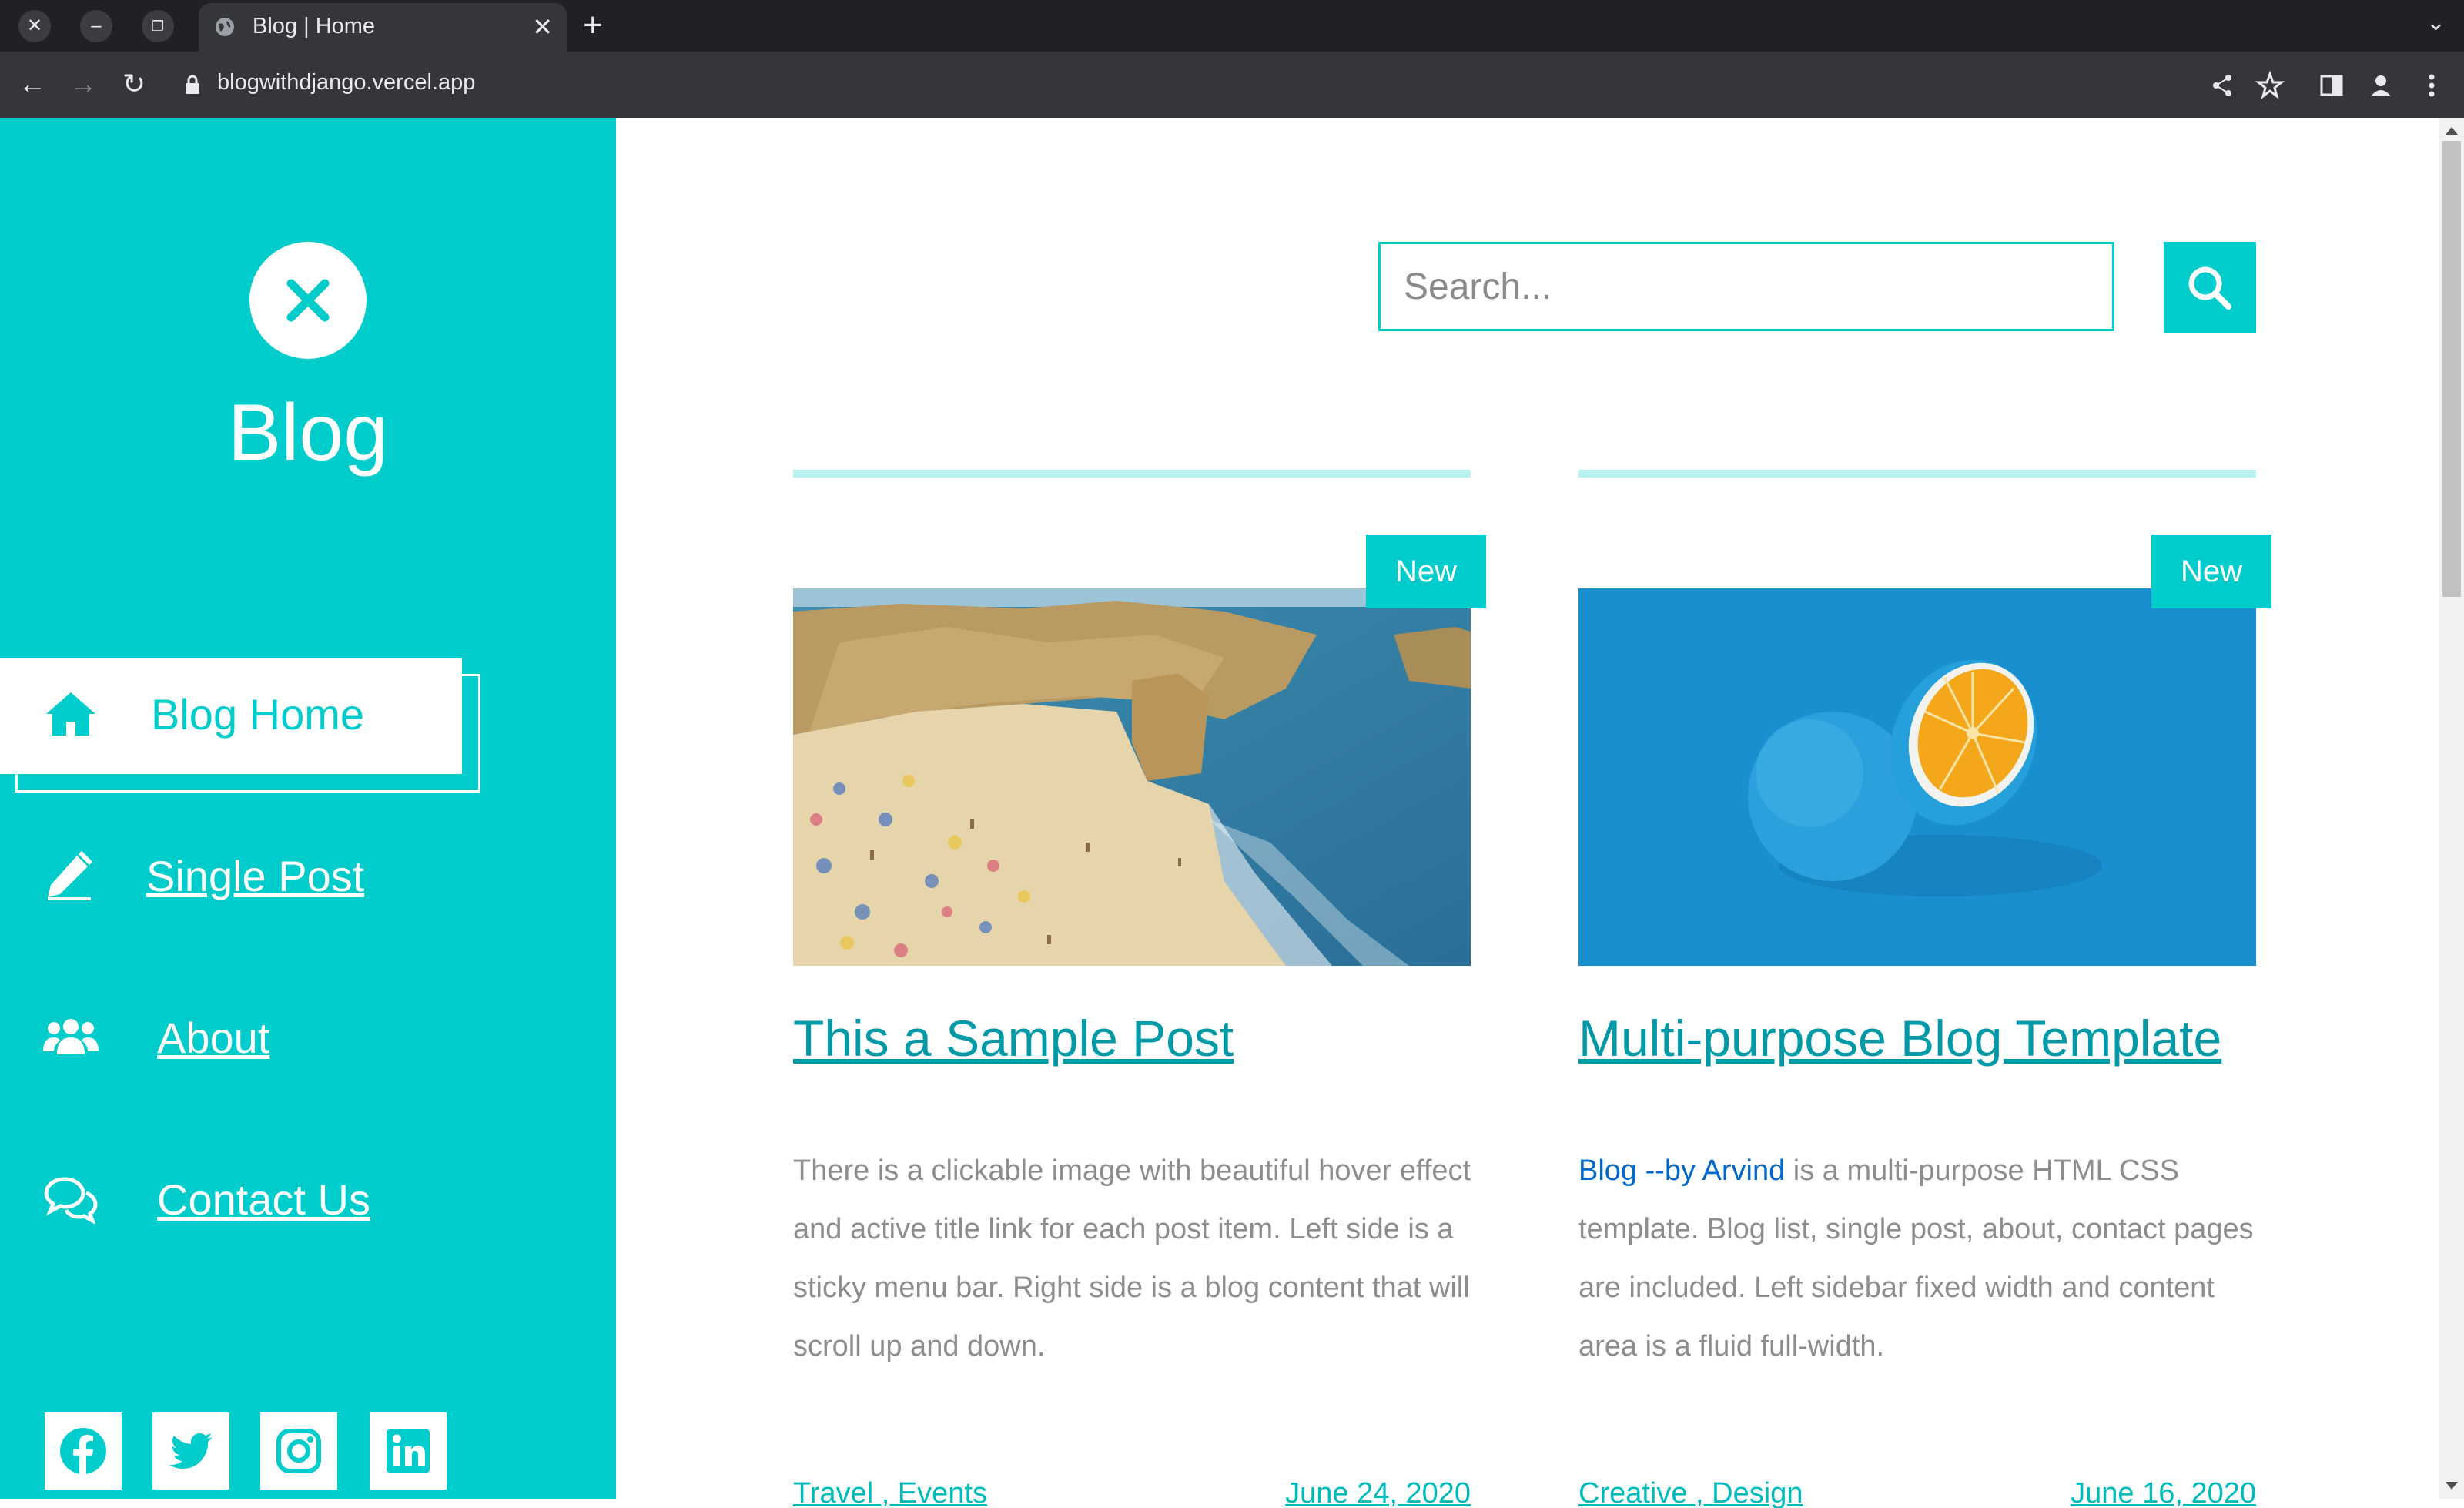 The image size is (2464, 1508). Describe the element at coordinates (346, 83) in the screenshot. I see `address-bar: blogwithdjango.vercel.app` at that location.